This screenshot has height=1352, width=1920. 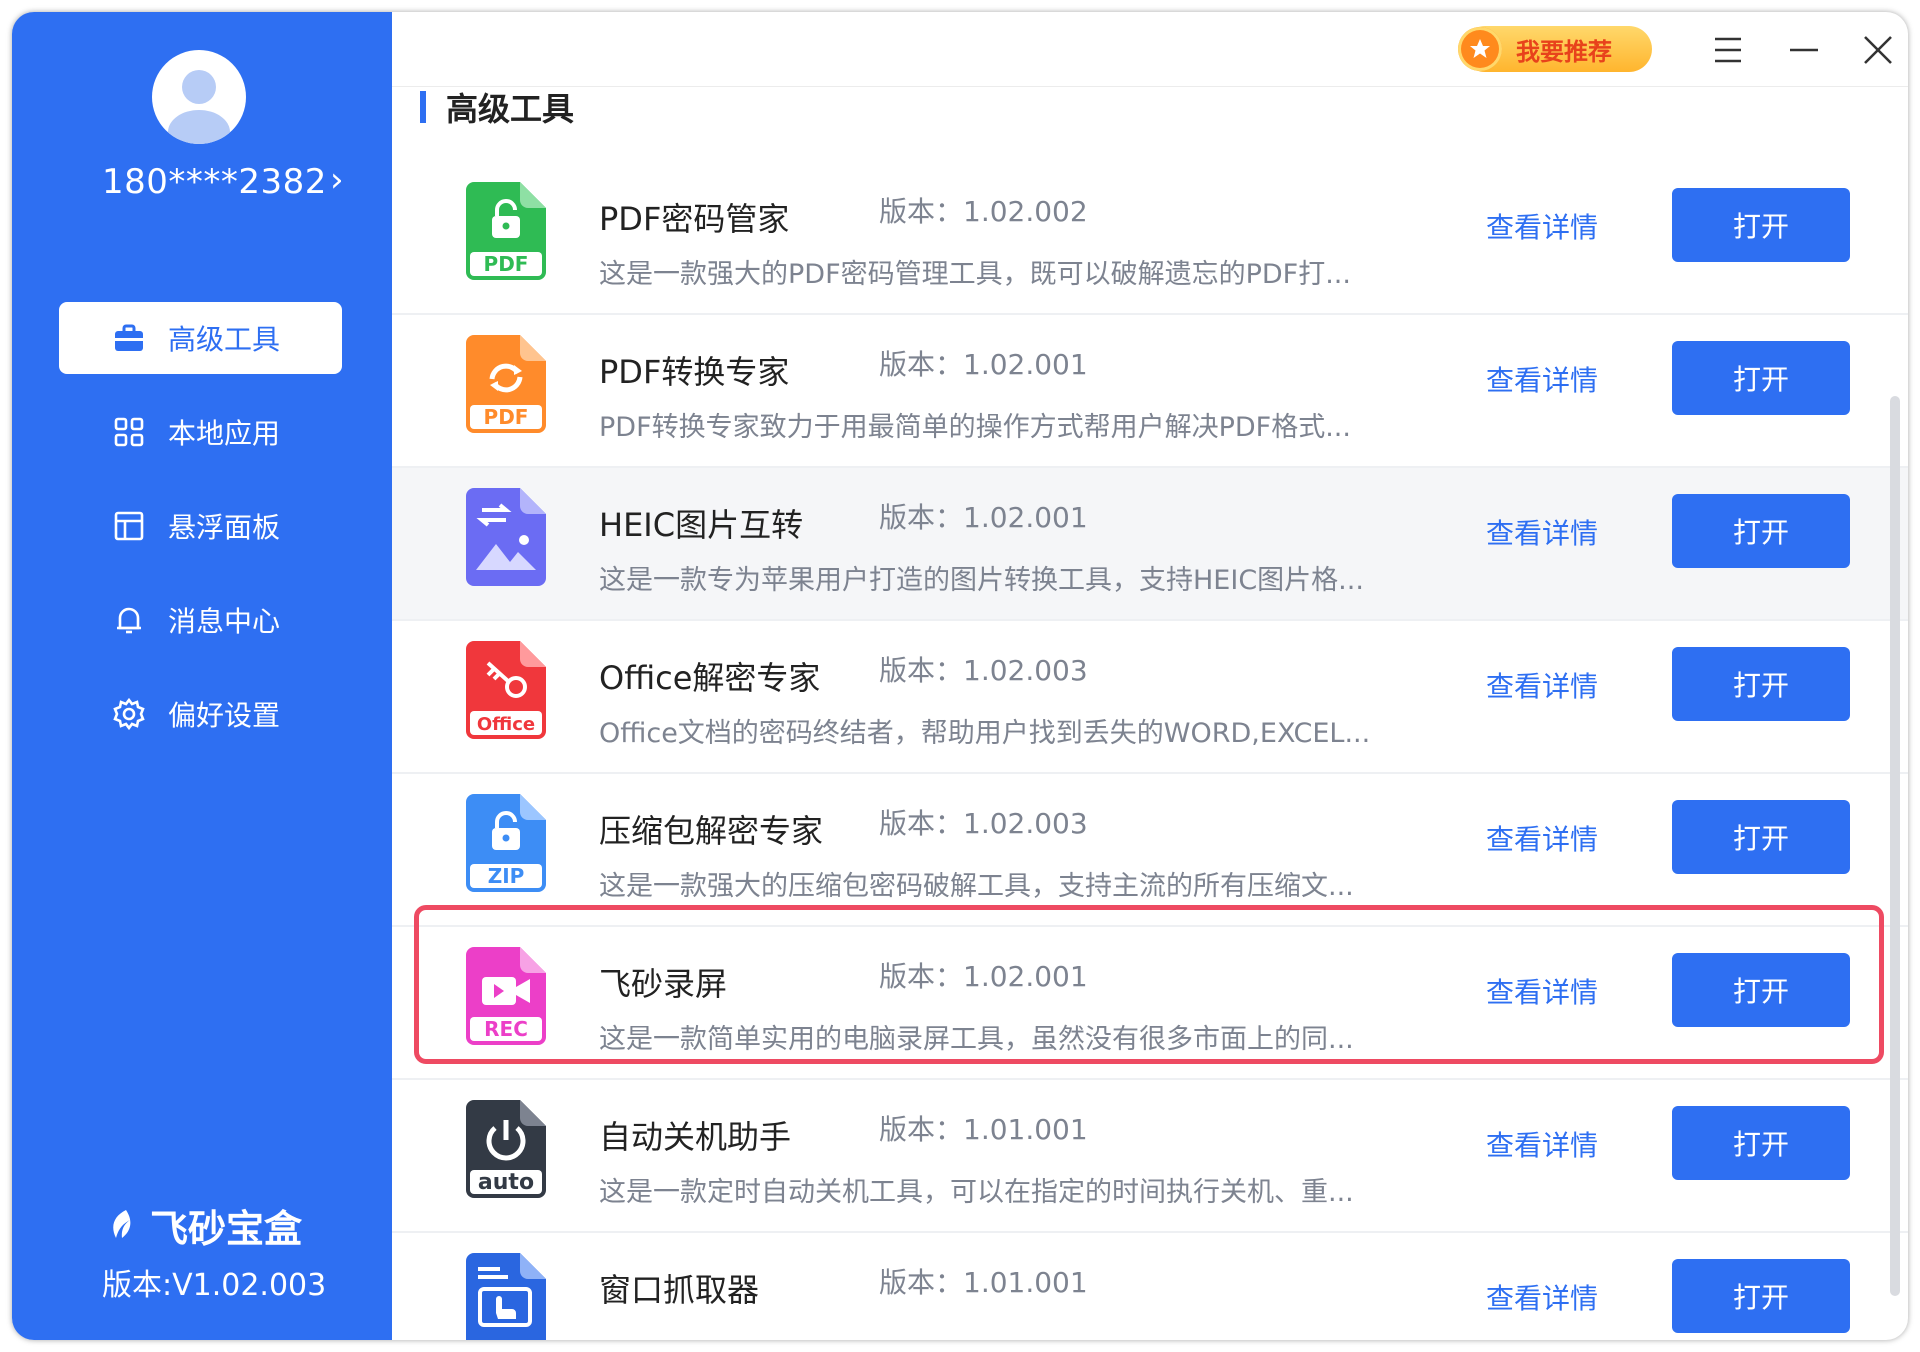 I want to click on grid-icon, so click(x=129, y=432).